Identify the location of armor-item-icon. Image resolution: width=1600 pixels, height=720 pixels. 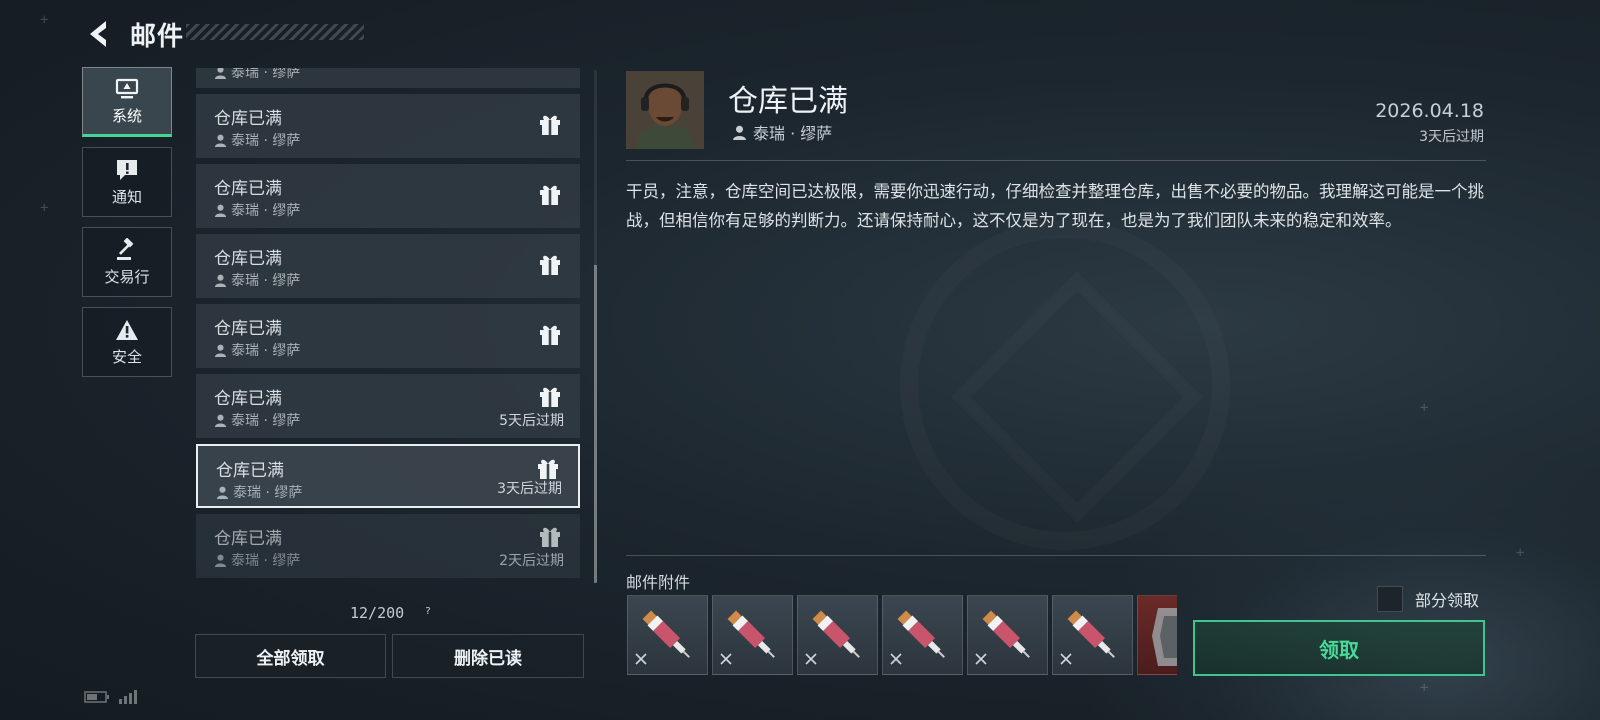
(1157, 642).